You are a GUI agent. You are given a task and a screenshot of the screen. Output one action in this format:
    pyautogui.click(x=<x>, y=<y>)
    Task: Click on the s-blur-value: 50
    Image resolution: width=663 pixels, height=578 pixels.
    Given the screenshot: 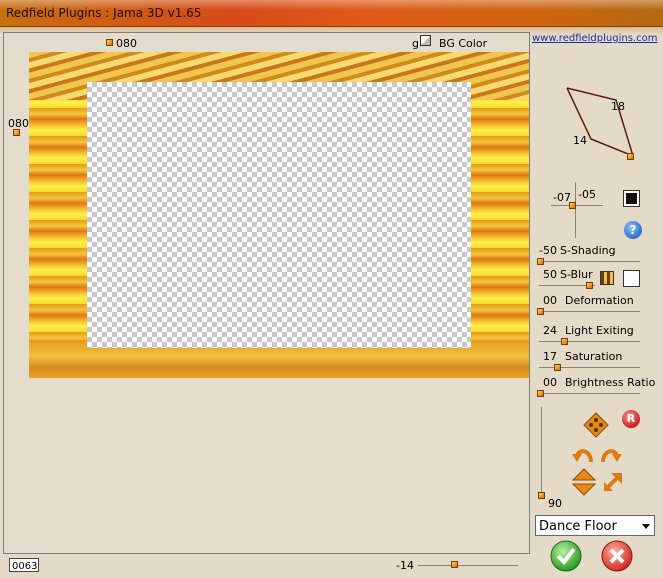 What is the action you would take?
    pyautogui.click(x=550, y=274)
    